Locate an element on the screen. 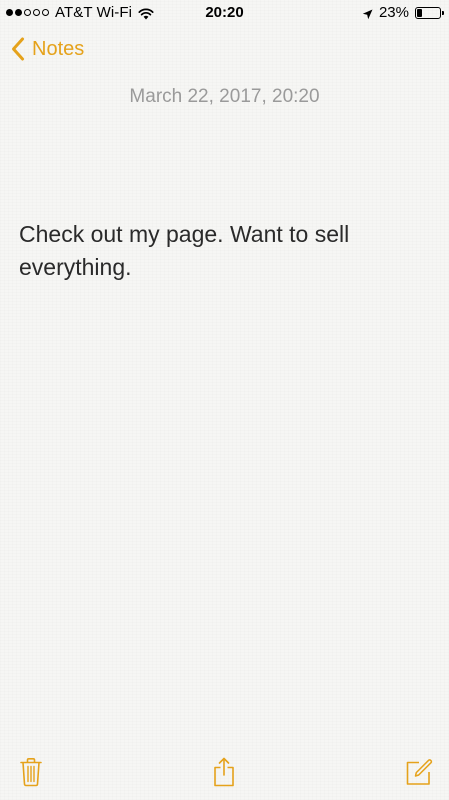  note-date: March 22, 2017, 20:20 is located at coordinates (224, 96).